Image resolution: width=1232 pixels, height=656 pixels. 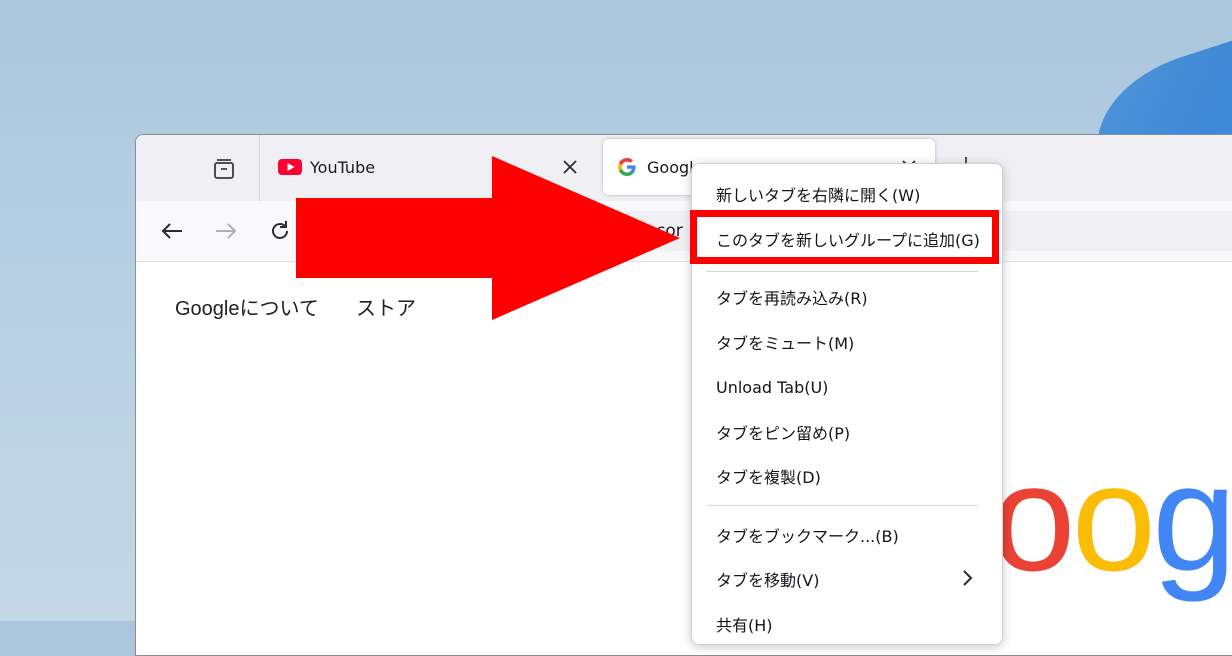 What do you see at coordinates (847, 297) in the screenshot?
I see `menu-item-reload-tab: タブを再読み込み(R)` at bounding box center [847, 297].